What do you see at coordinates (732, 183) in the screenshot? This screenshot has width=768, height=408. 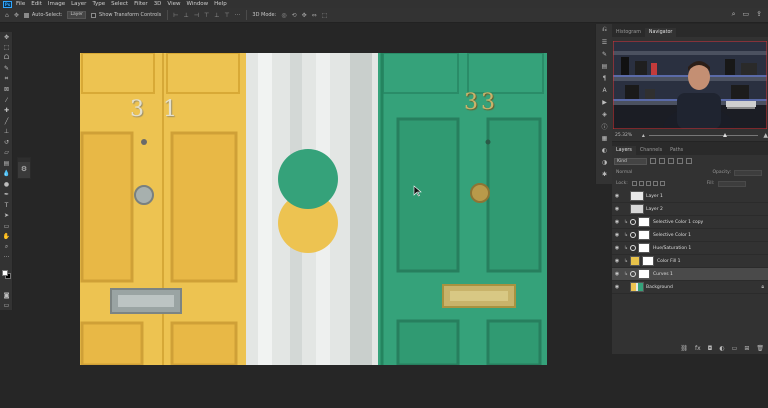 I see `fill-field` at bounding box center [732, 183].